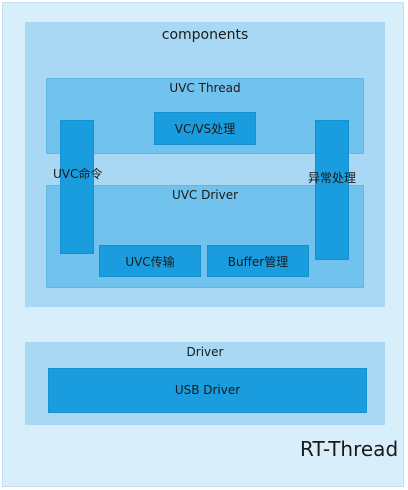 The height and width of the screenshot is (490, 408). Describe the element at coordinates (205, 88) in the screenshot. I see `uvc-thread-title: UVC Thread` at that location.